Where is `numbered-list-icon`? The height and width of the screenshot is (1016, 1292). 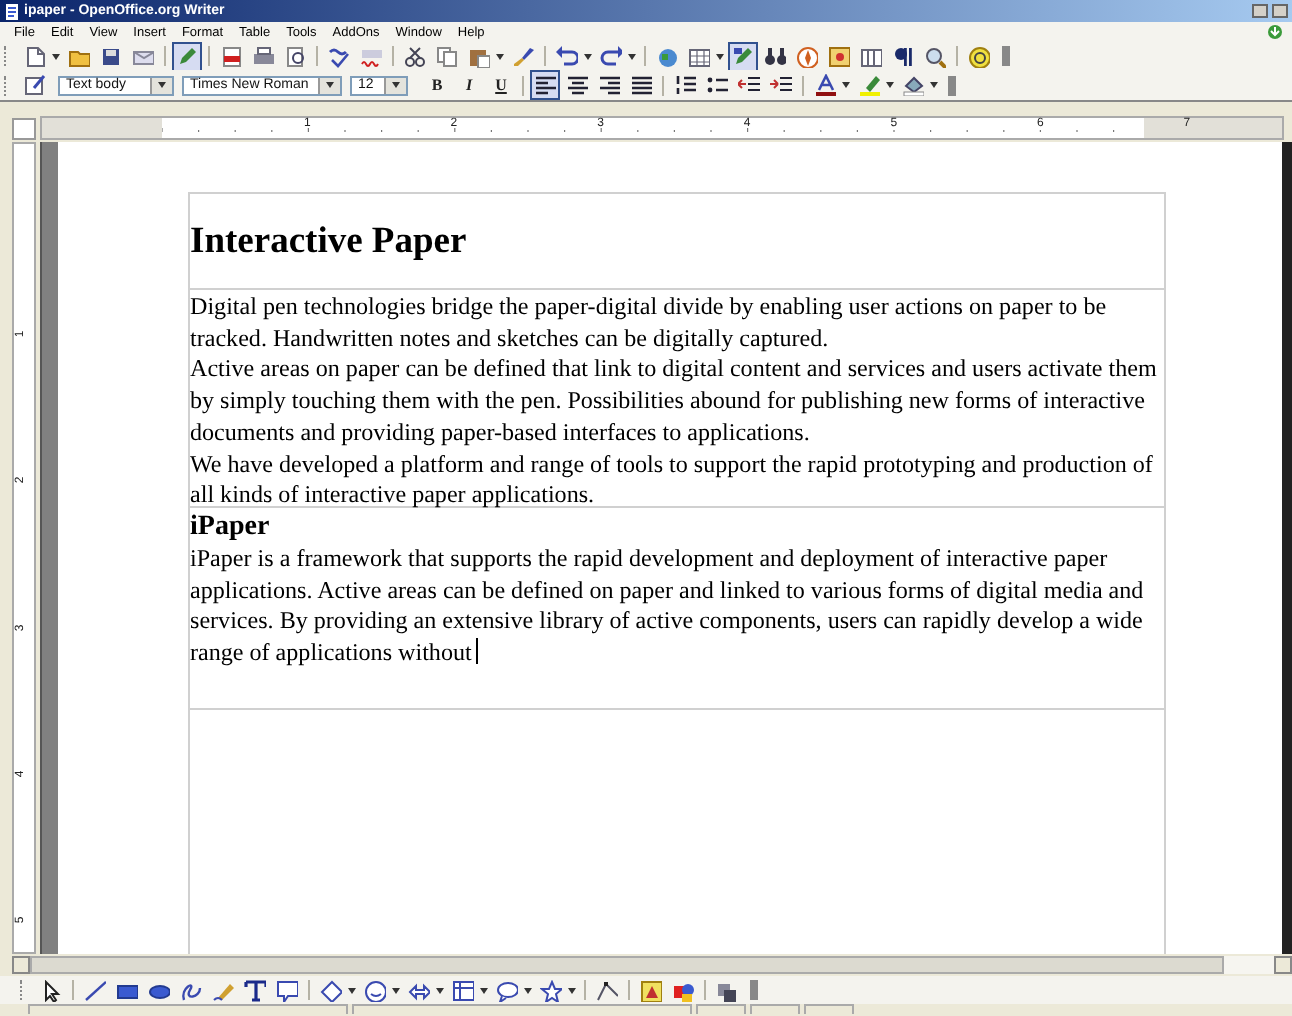
numbered-list-icon is located at coordinates (685, 85).